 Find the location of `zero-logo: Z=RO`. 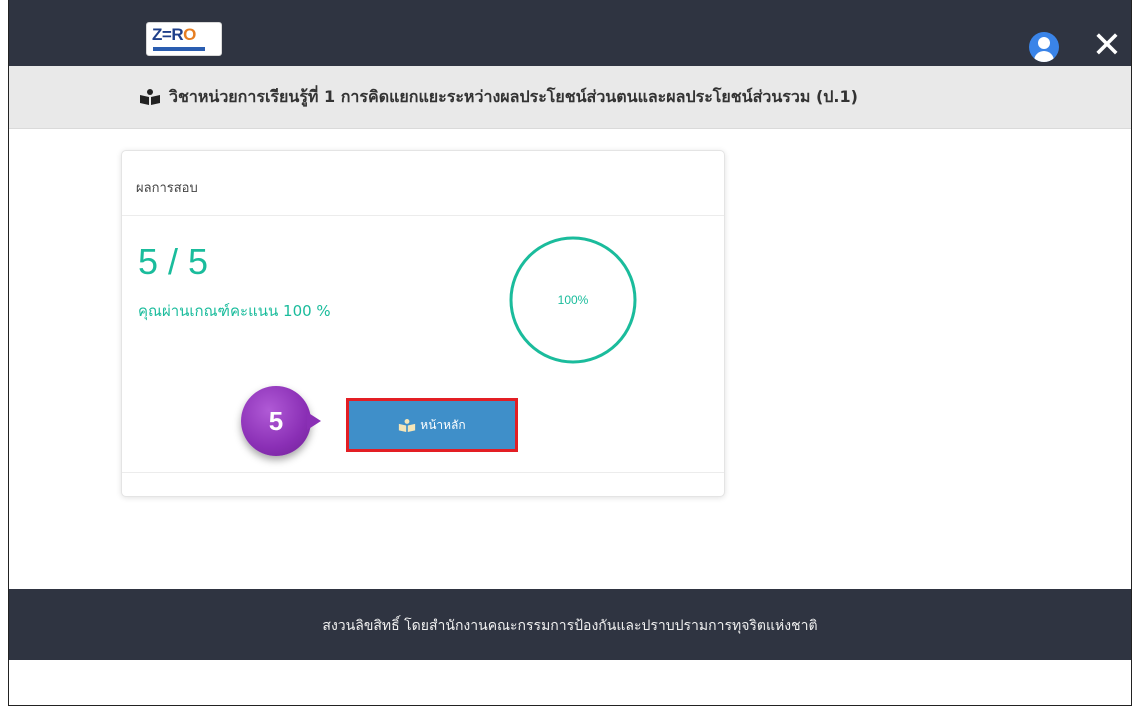

zero-logo: Z=RO is located at coordinates (184, 39).